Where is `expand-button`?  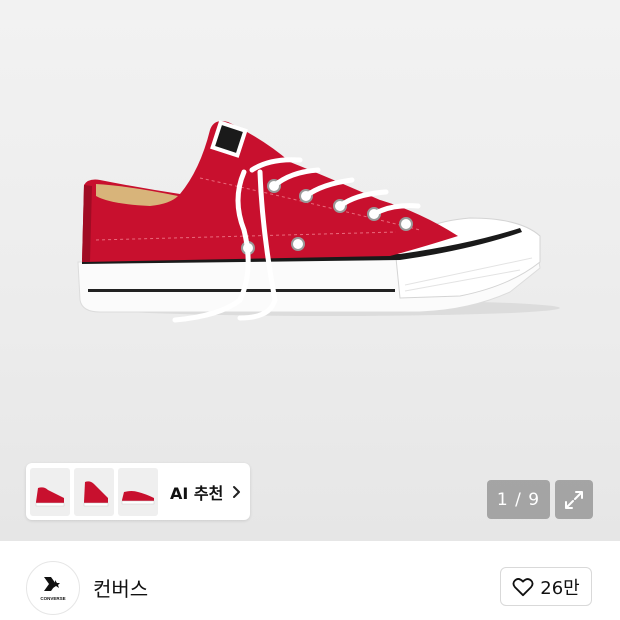
expand-button is located at coordinates (574, 499).